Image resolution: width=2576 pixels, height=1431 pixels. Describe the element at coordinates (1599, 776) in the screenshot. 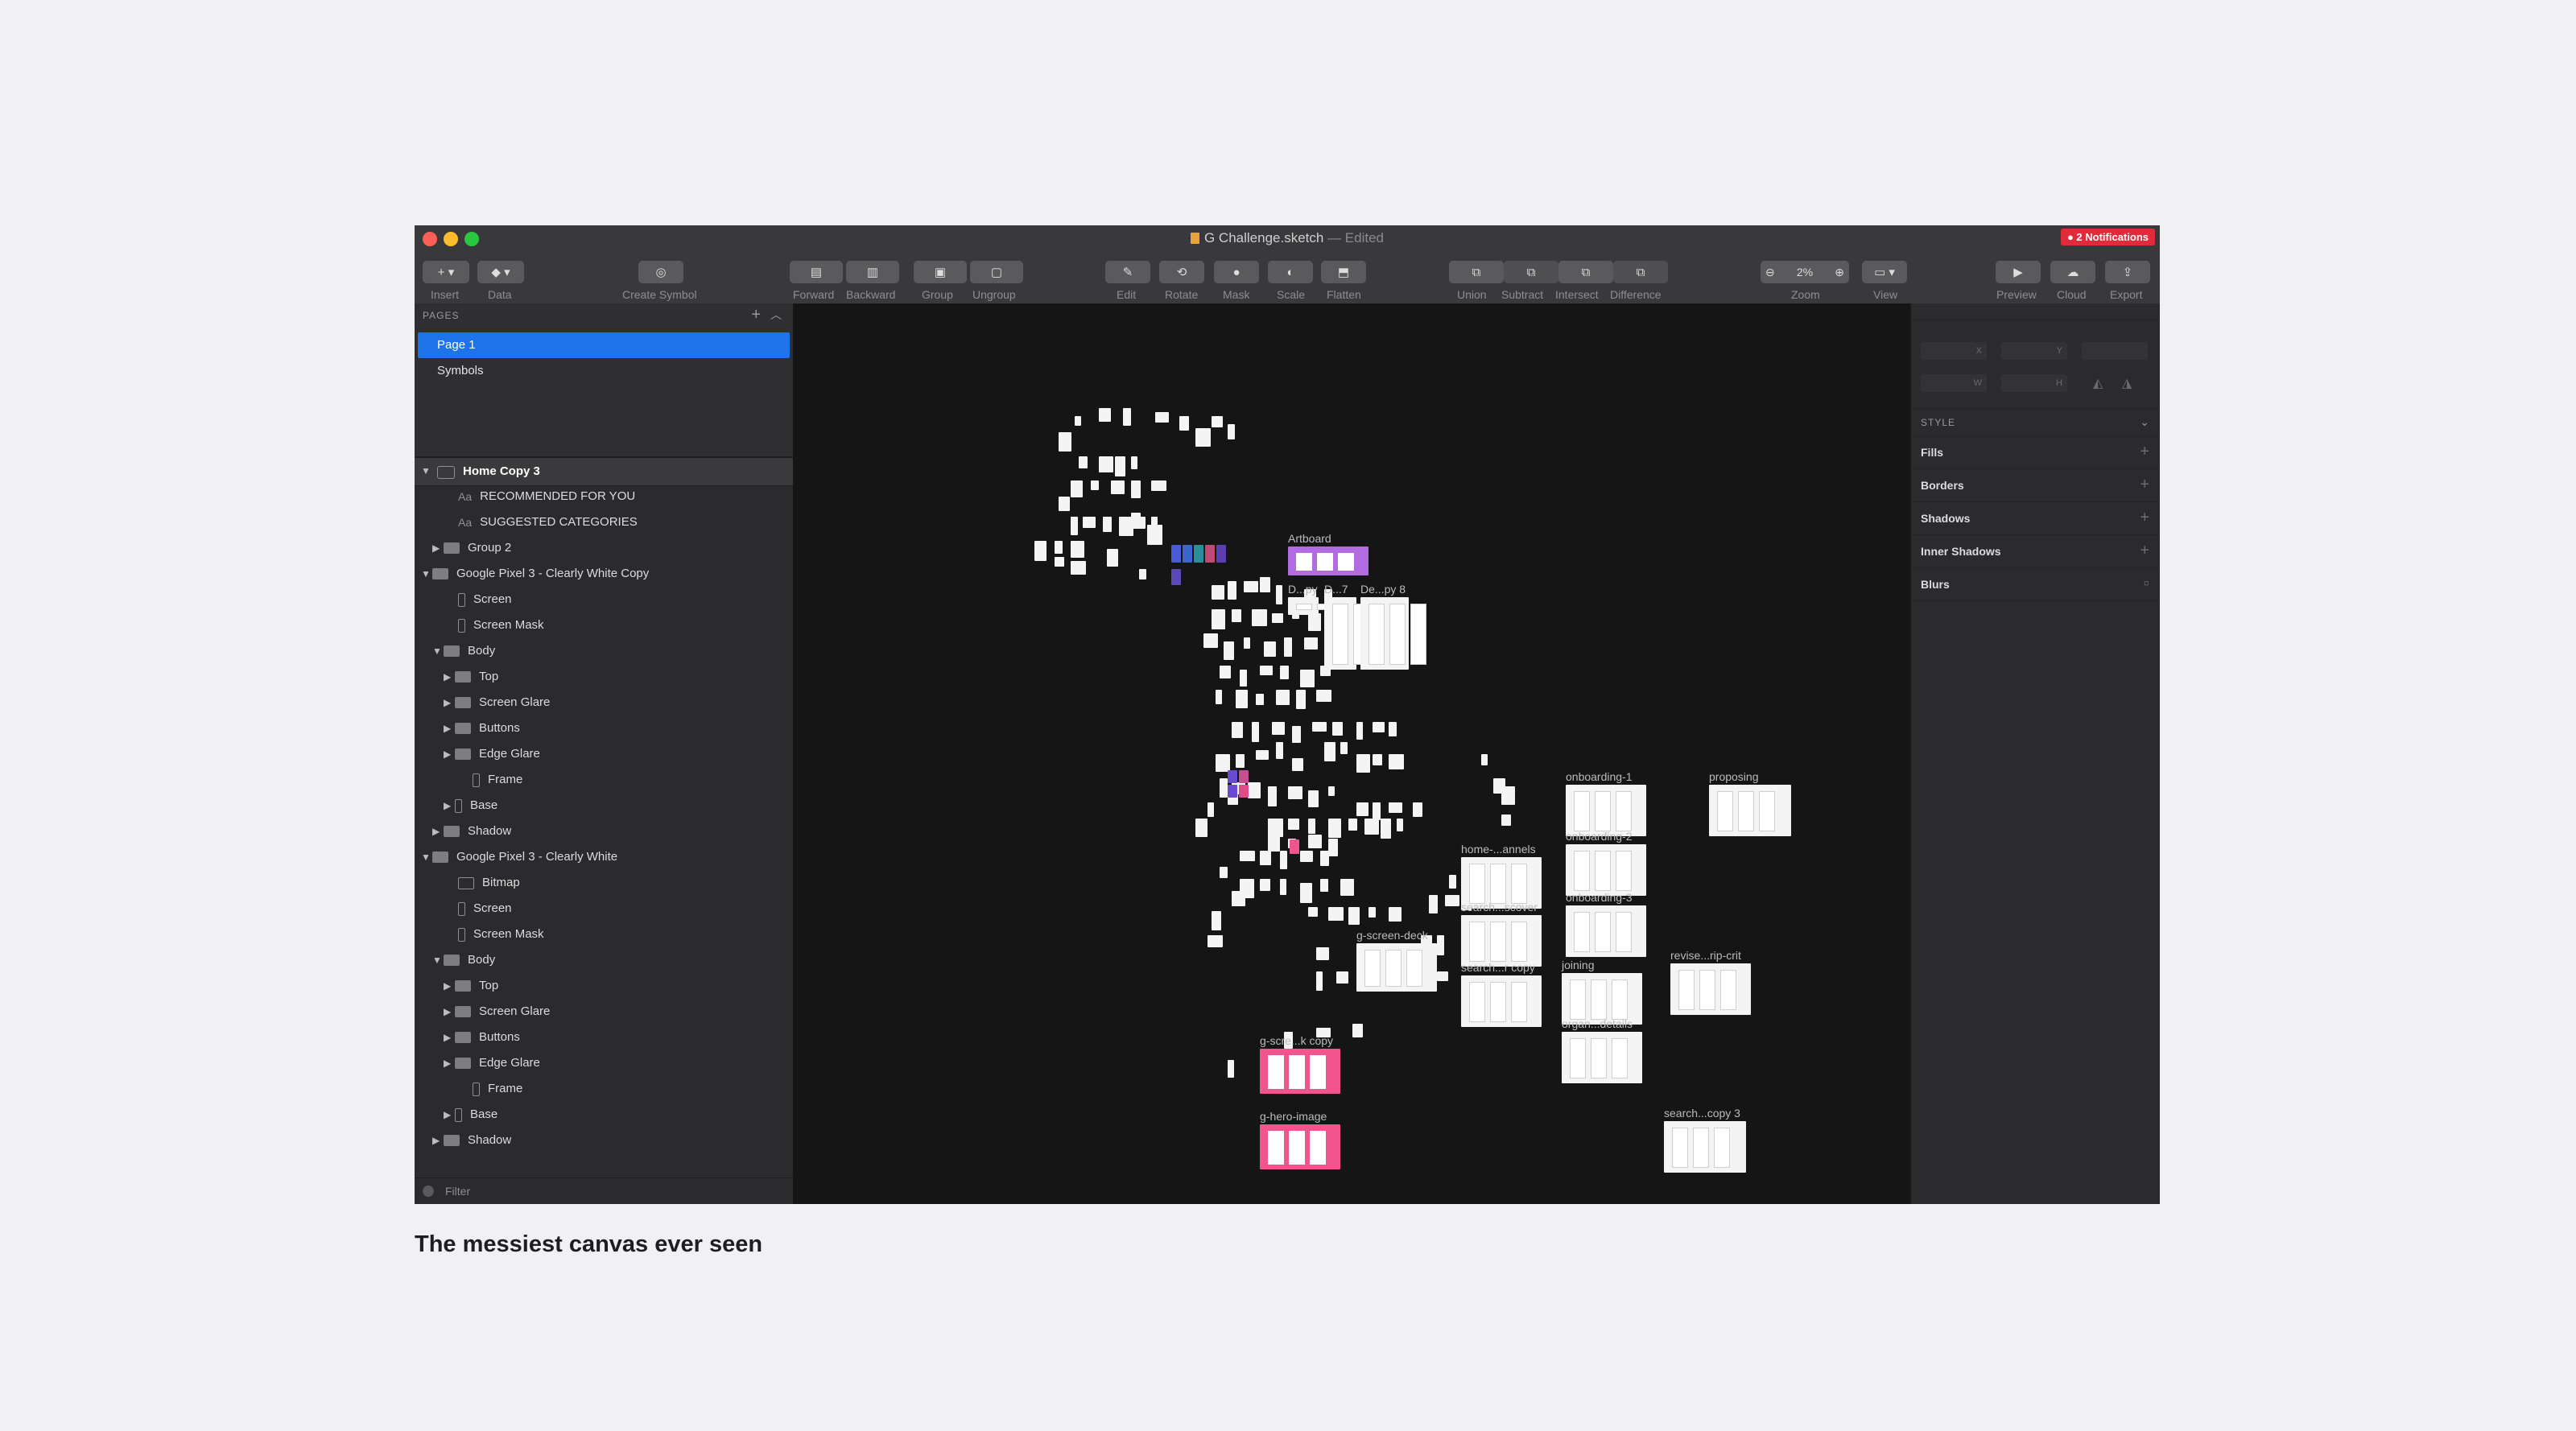

I see `artboard-label: onboarding-1` at that location.